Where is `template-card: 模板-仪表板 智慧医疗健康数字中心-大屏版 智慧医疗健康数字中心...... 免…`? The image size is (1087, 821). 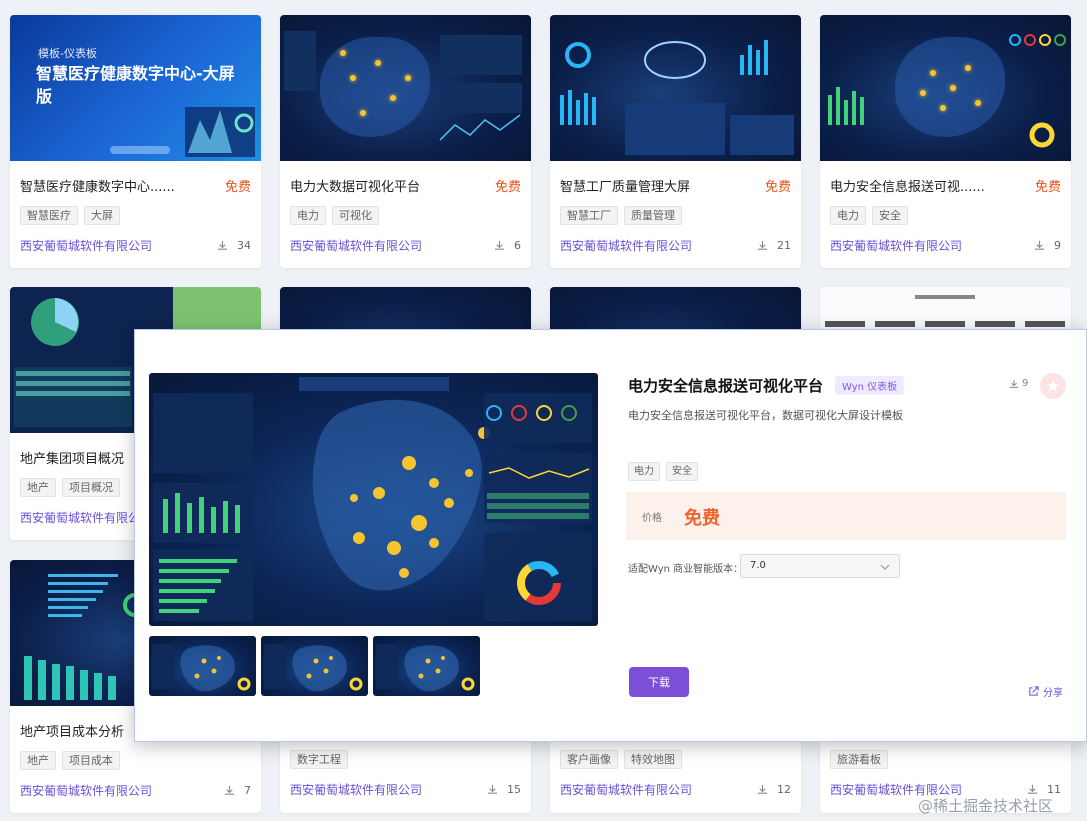
template-card: 模板-仪表板 智慧医疗健康数字中心-大屏版 智慧医疗健康数字中心...... 免… is located at coordinates (135, 141).